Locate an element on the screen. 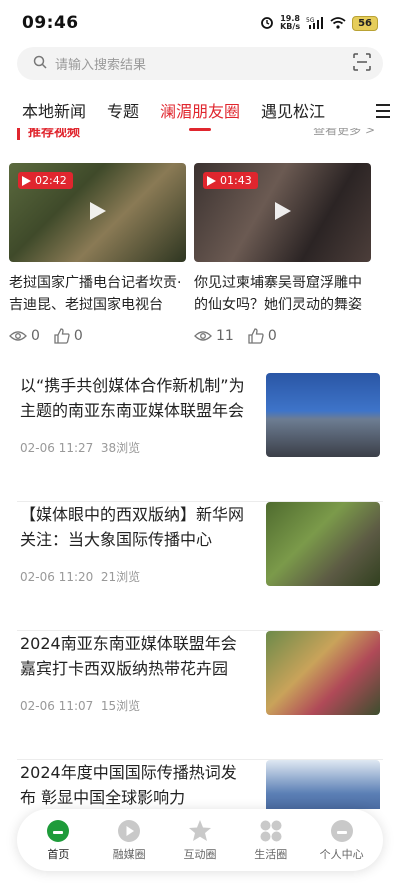  news-title: 2024南亚东南亚媒体联盟年会嘉宾打卡西双版纳热带花卉园 is located at coordinates (136, 656).